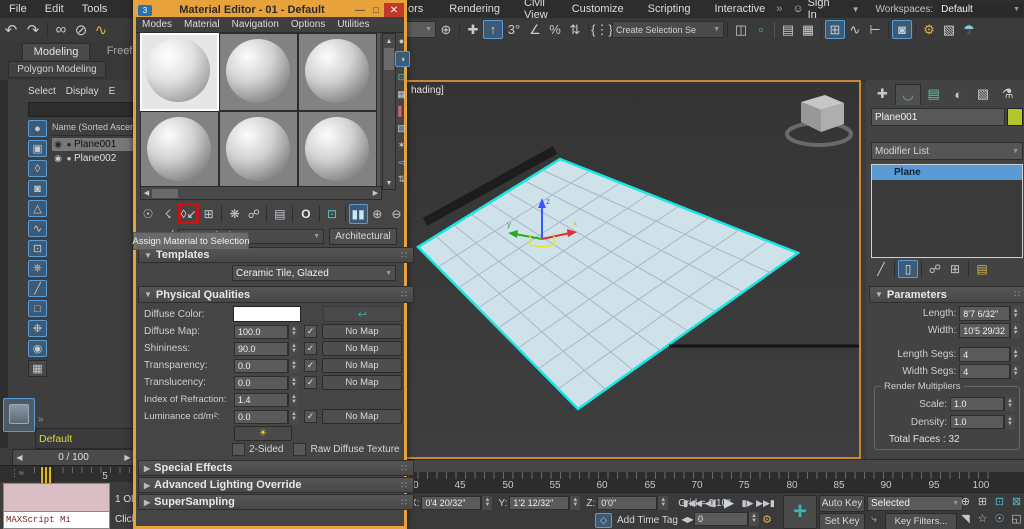 The width and height of the screenshot is (1024, 529). Describe the element at coordinates (788, 30) in the screenshot. I see `layer-manager-icon: ▤` at that location.